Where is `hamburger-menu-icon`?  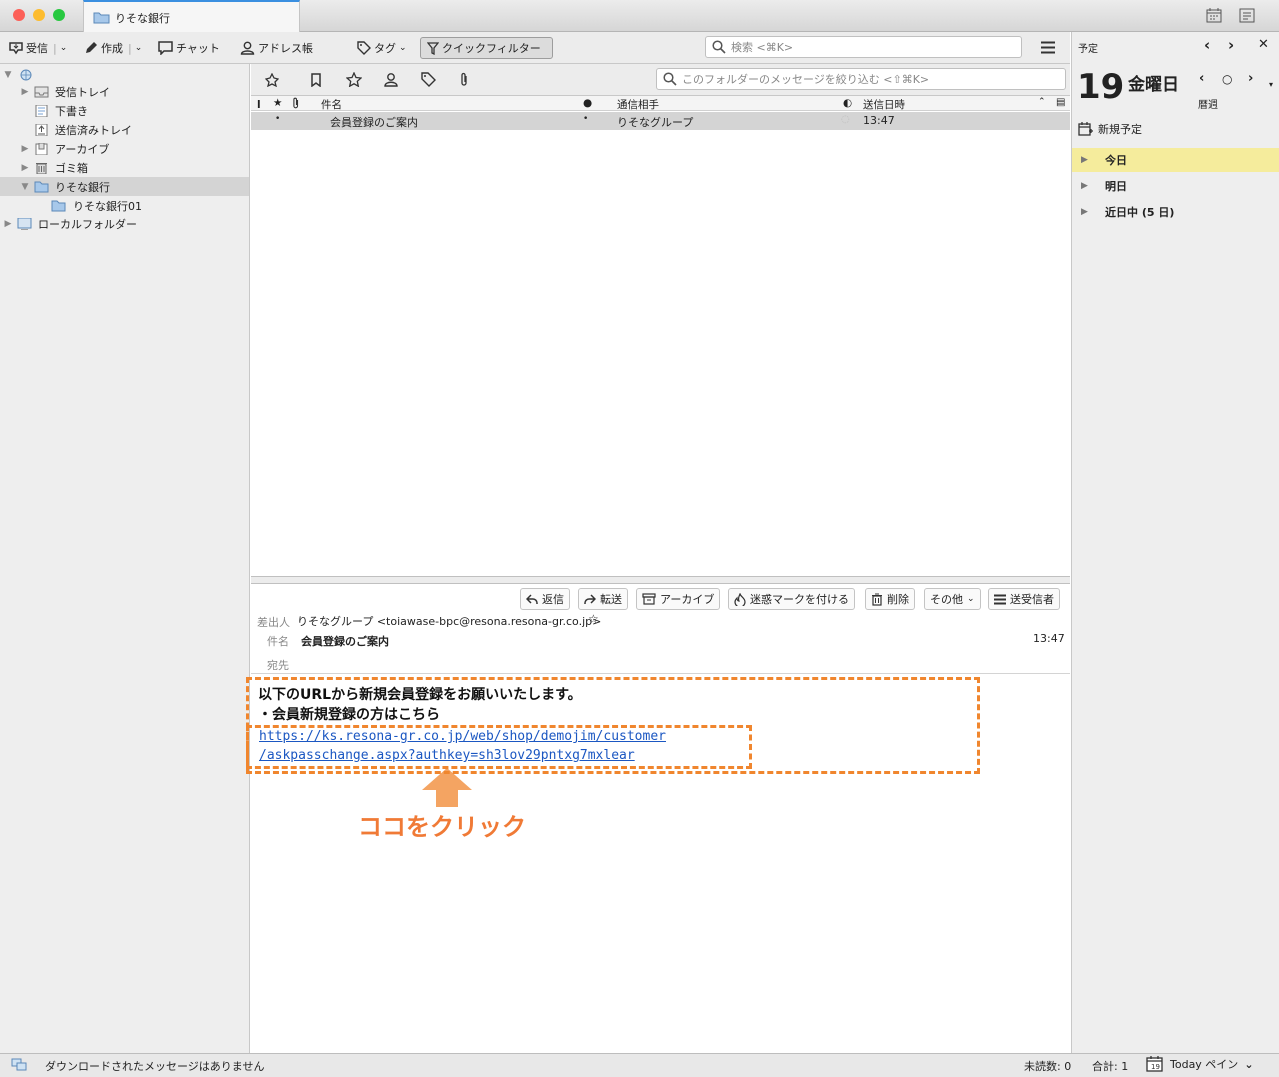 hamburger-menu-icon is located at coordinates (1048, 47).